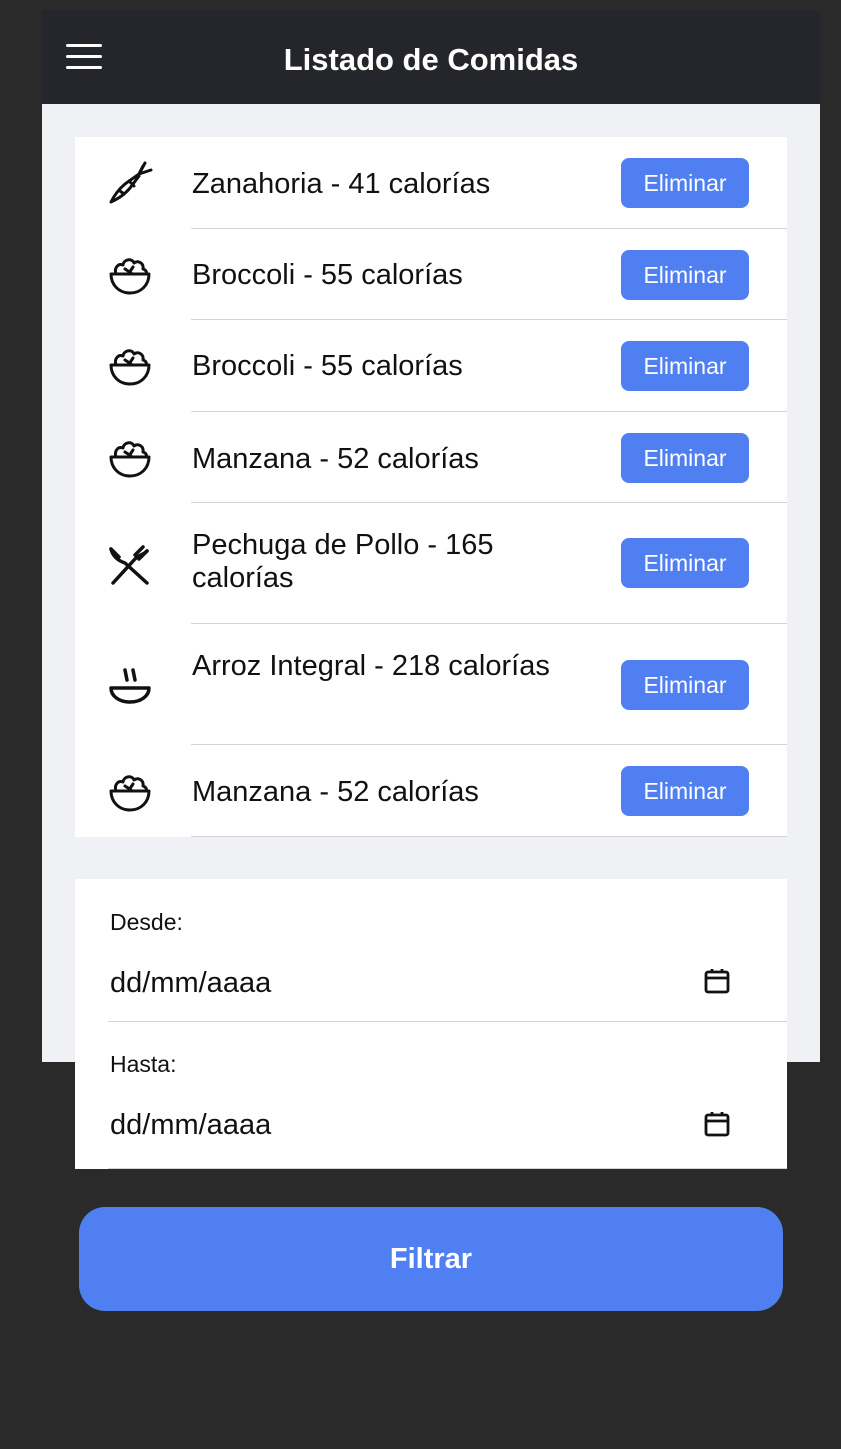 This screenshot has width=841, height=1449. I want to click on filter-button: Filtrar, so click(431, 1259).